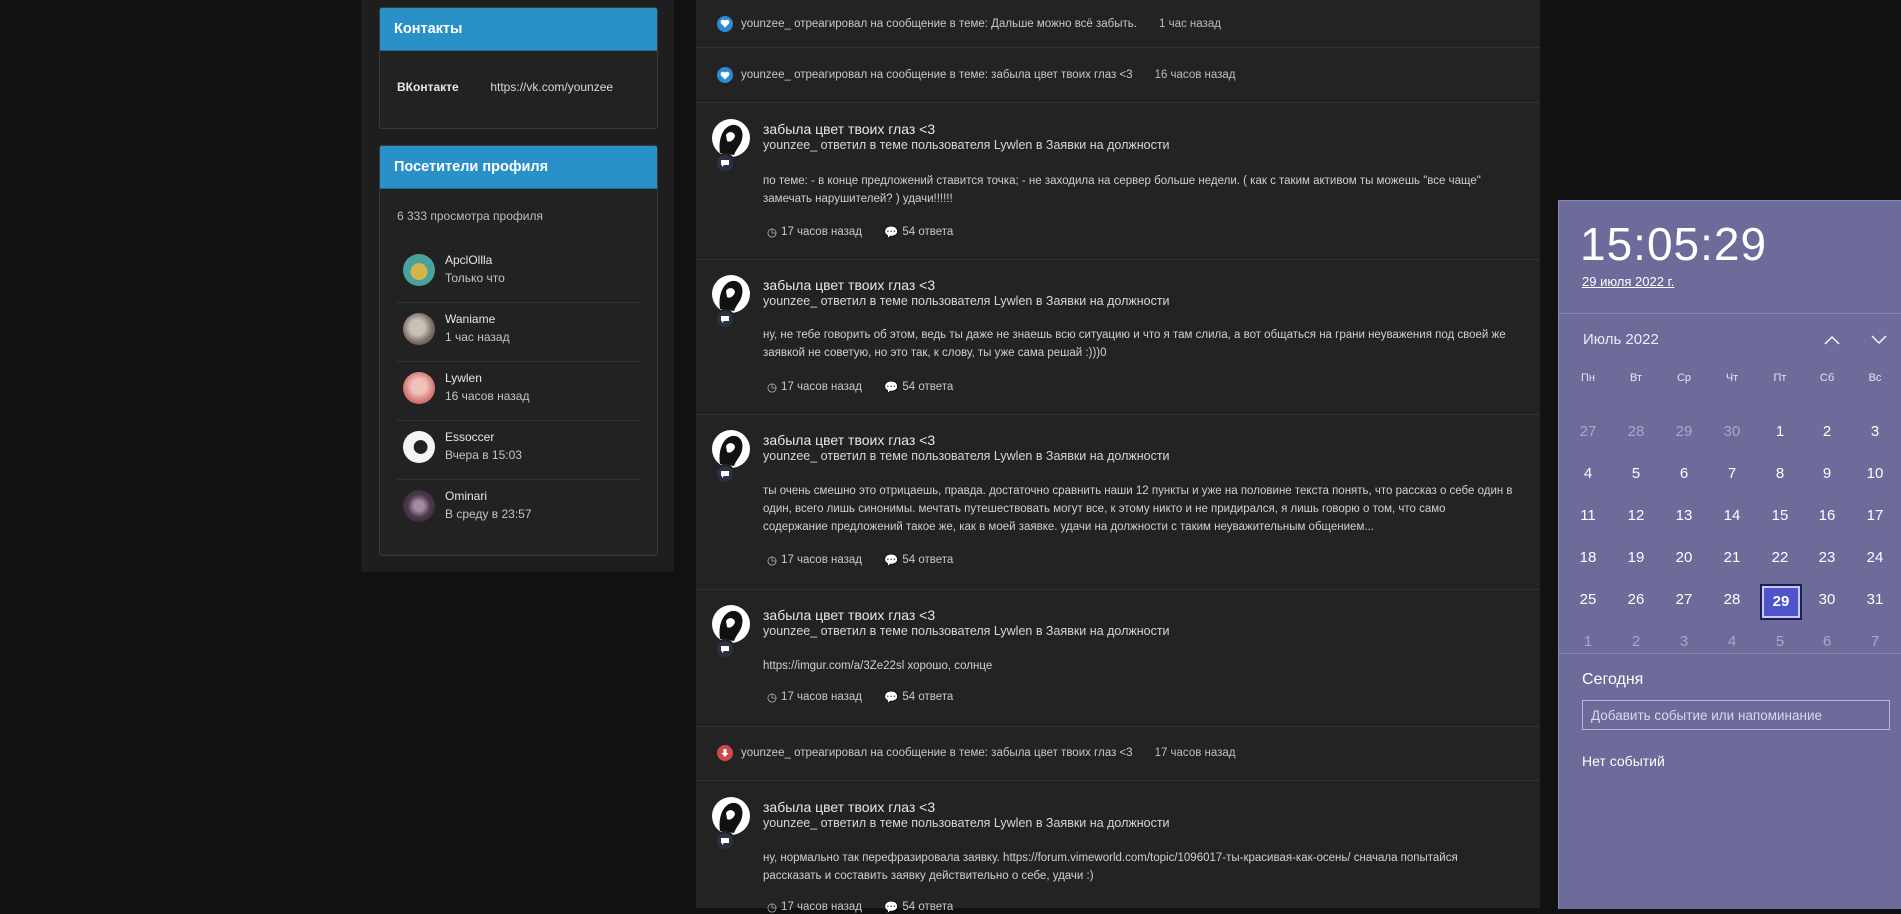 Image resolution: width=1901 pixels, height=914 pixels. Describe the element at coordinates (821, 232) in the screenshot. I see `post-time-text: 17 часов назад` at that location.